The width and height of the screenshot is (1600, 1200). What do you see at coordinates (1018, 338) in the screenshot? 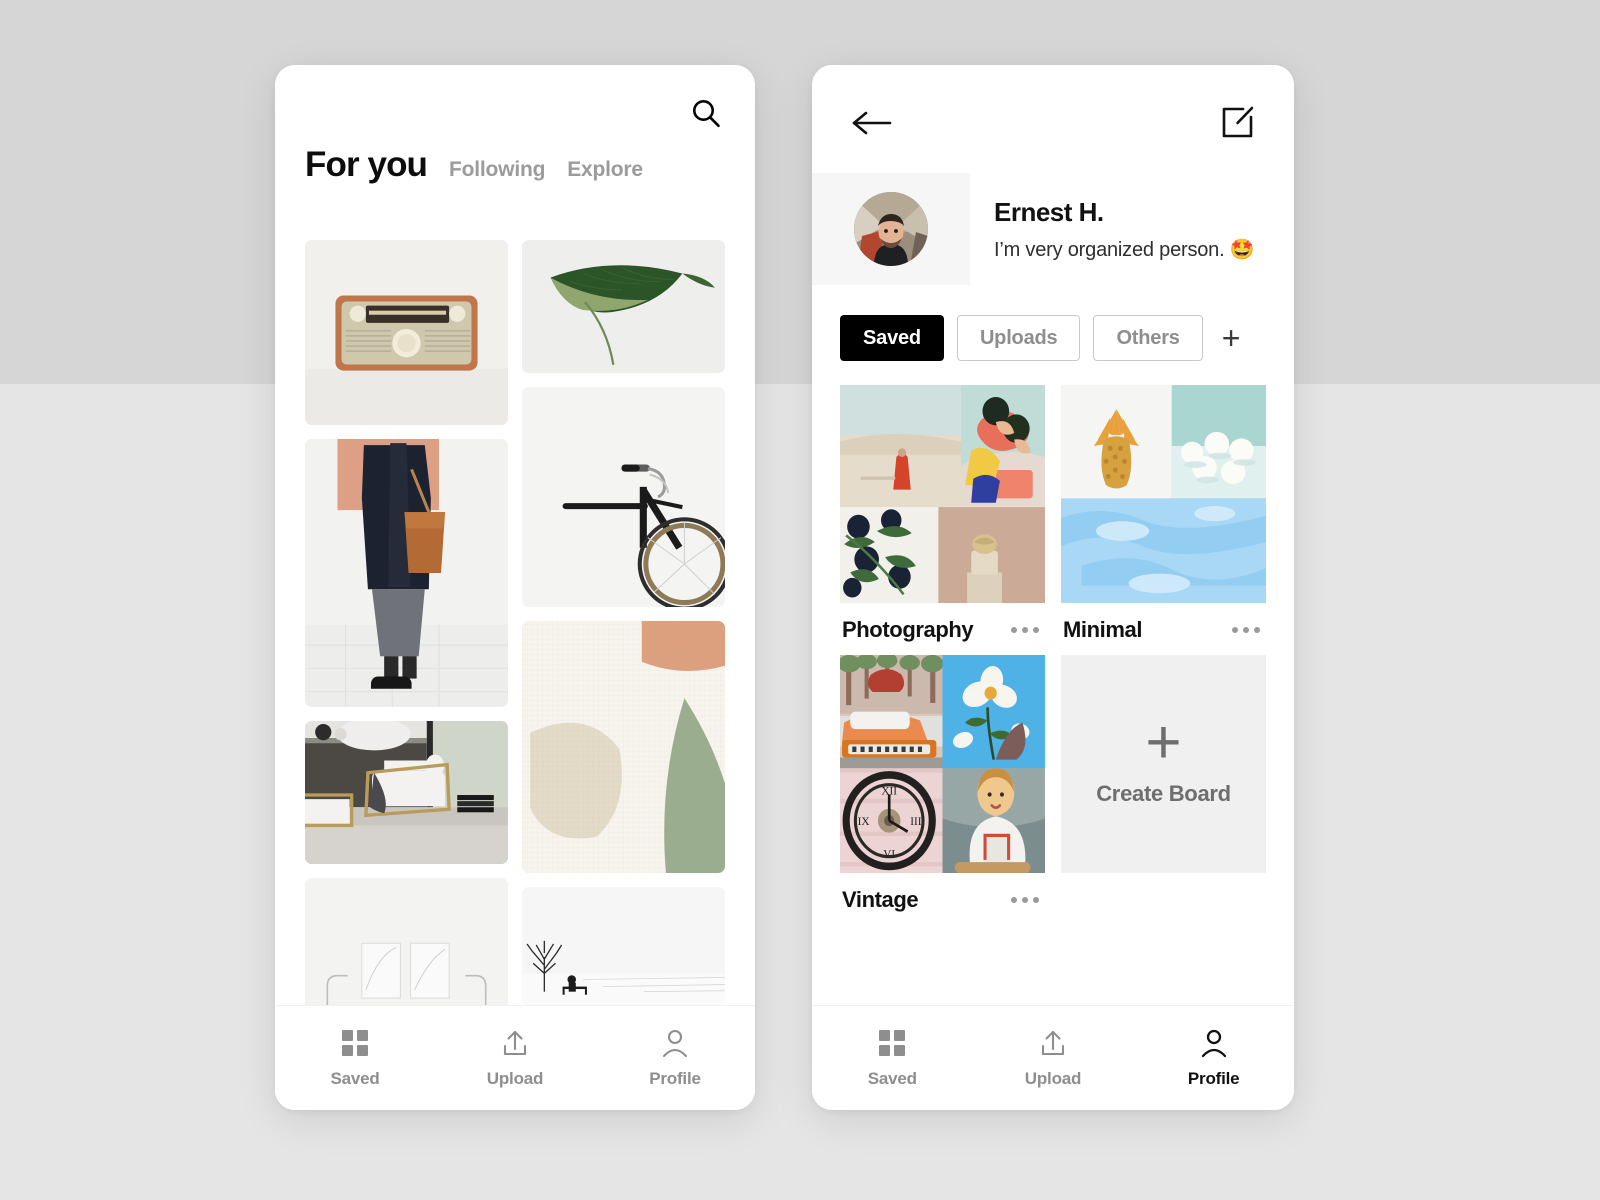
I see `pill-uploads: Uploads` at bounding box center [1018, 338].